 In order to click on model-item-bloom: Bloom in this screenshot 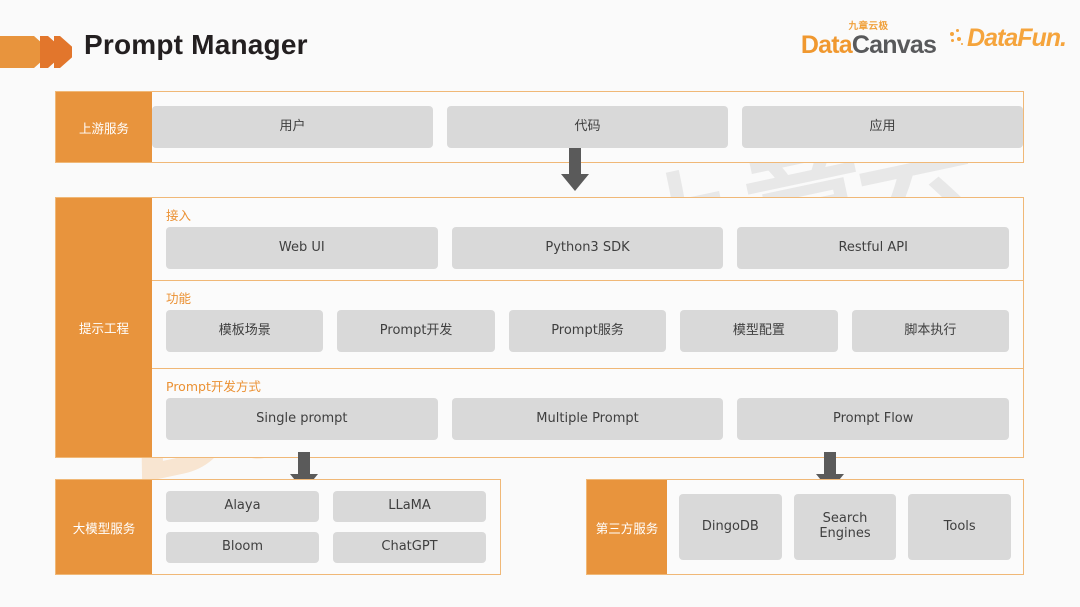, I will do `click(242, 547)`.